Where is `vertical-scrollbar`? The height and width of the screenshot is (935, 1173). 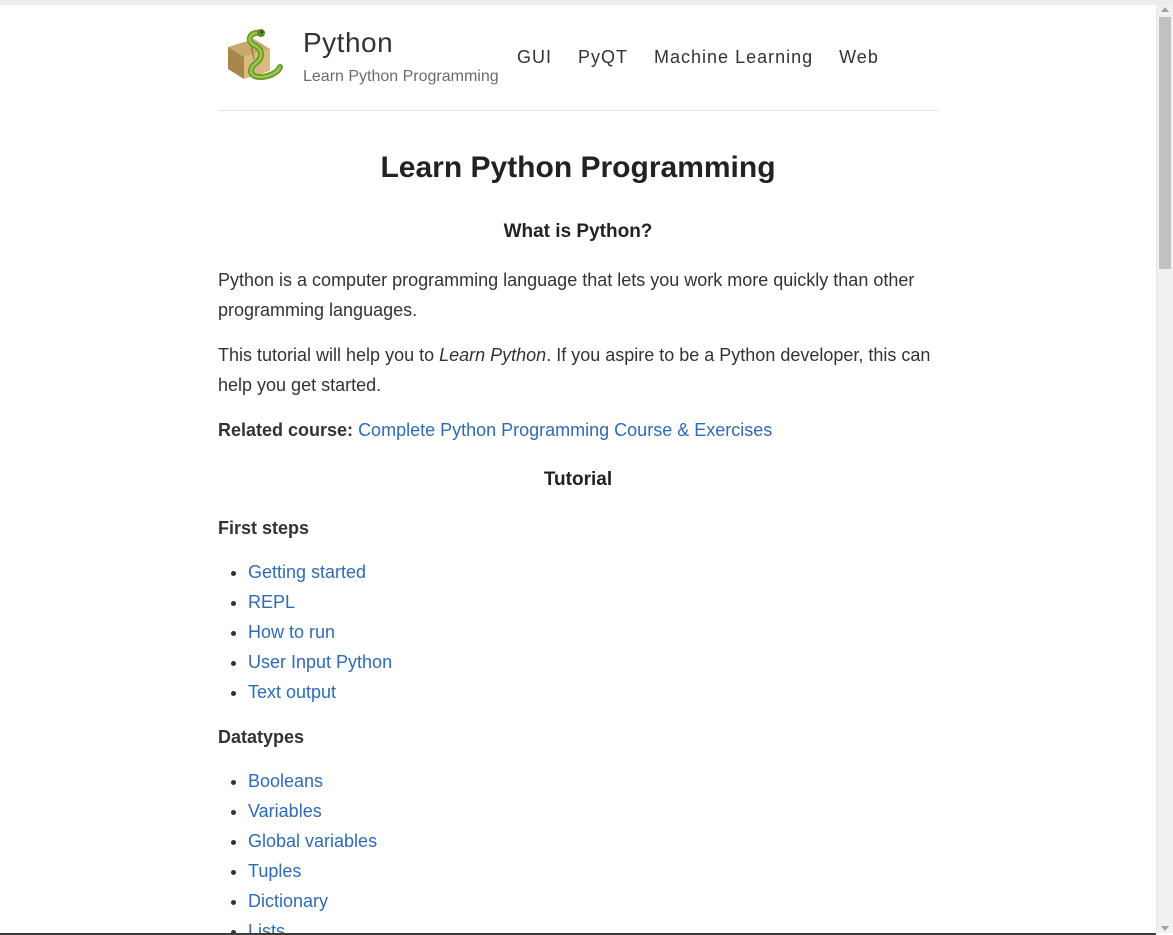 vertical-scrollbar is located at coordinates (1164, 469).